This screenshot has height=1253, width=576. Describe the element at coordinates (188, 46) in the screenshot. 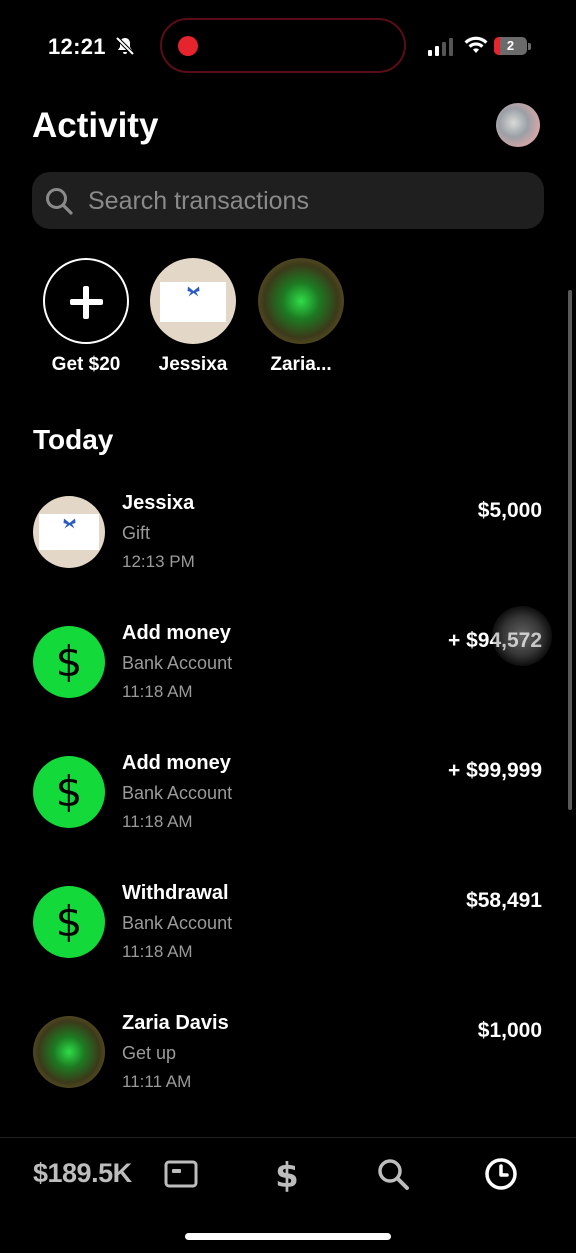

I see `recording-dot-icon` at that location.